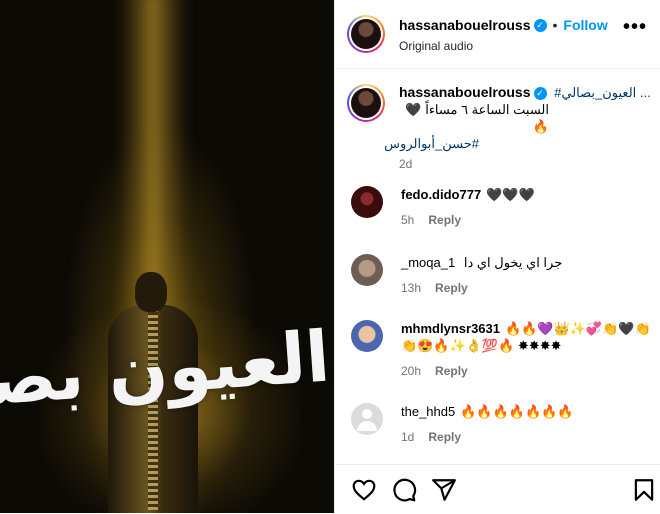 The height and width of the screenshot is (514, 660). What do you see at coordinates (428, 262) in the screenshot?
I see `comment-username: _moqa_1` at bounding box center [428, 262].